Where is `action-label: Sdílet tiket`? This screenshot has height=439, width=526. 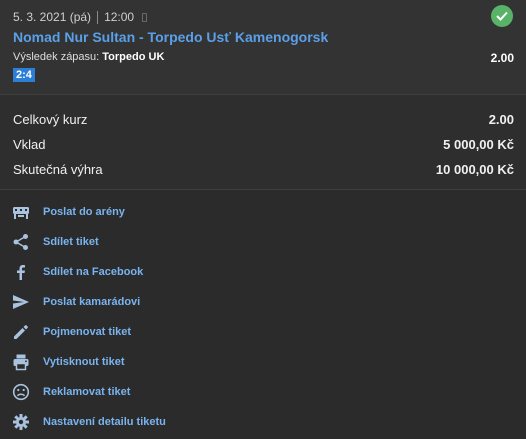
action-label: Sdílet tiket is located at coordinates (71, 242).